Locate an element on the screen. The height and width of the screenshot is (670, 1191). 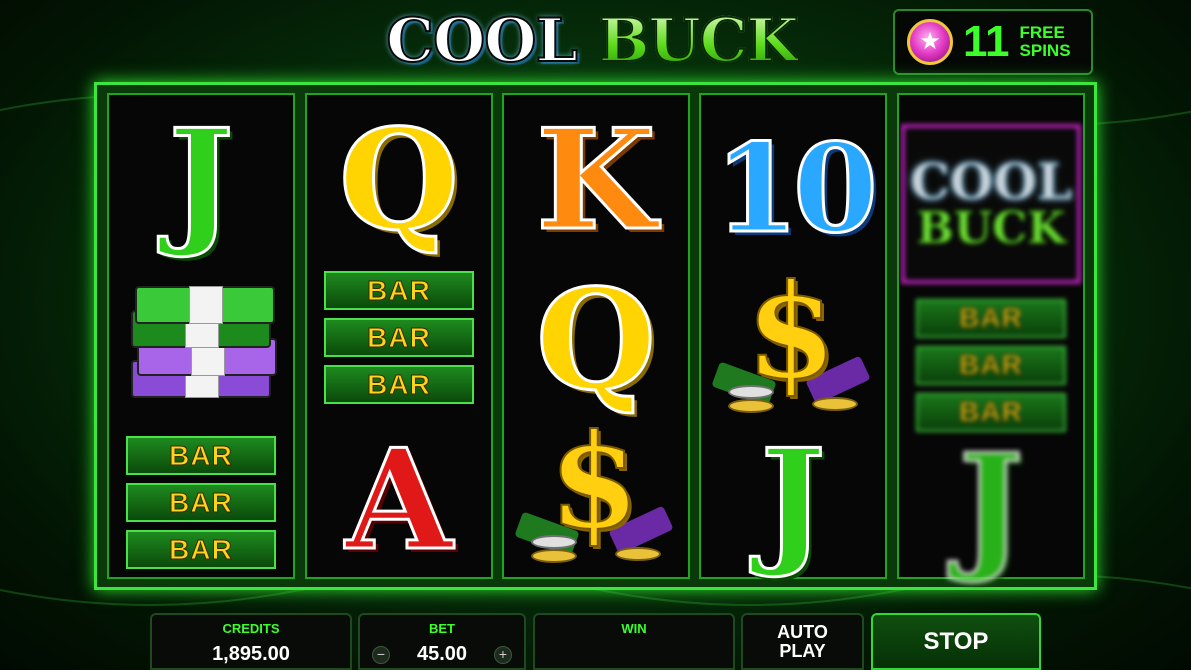
symbol-10: 10 is located at coordinates (793, 188).